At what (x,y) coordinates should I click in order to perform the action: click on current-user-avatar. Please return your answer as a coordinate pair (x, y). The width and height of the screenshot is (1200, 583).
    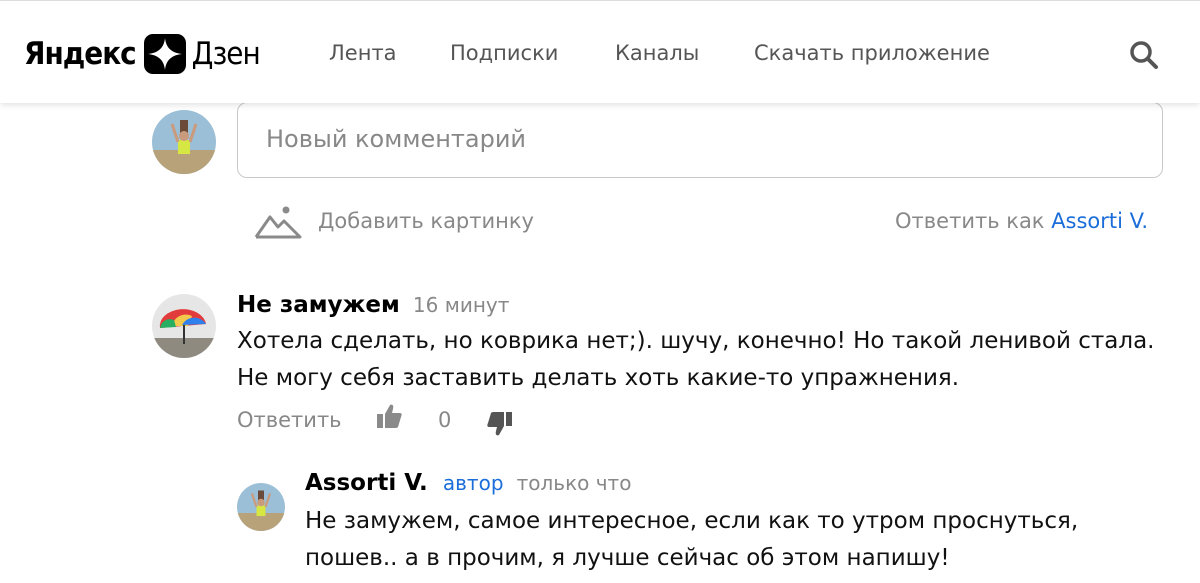
    Looking at the image, I should click on (184, 142).